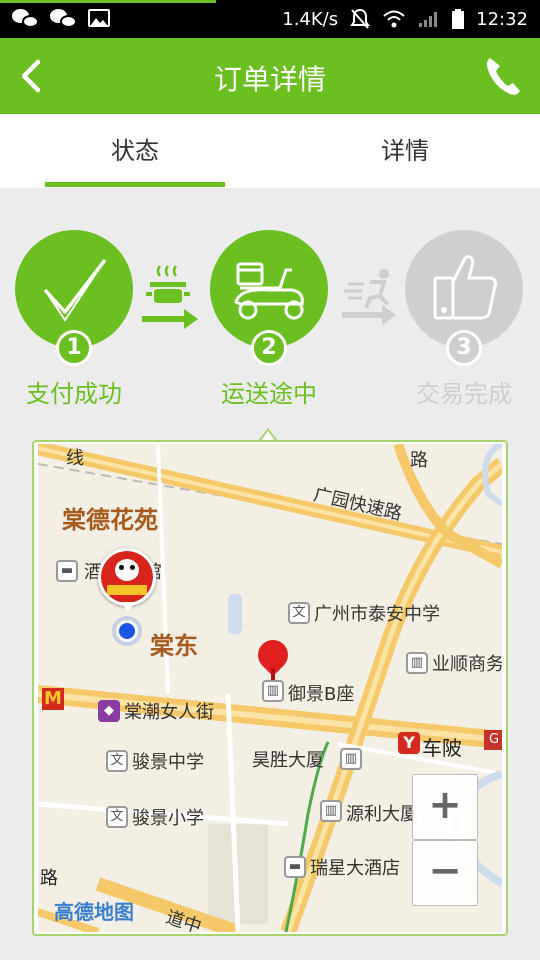  What do you see at coordinates (270, 19) in the screenshot?
I see `status-bar: 1.4K/s 12:32` at bounding box center [270, 19].